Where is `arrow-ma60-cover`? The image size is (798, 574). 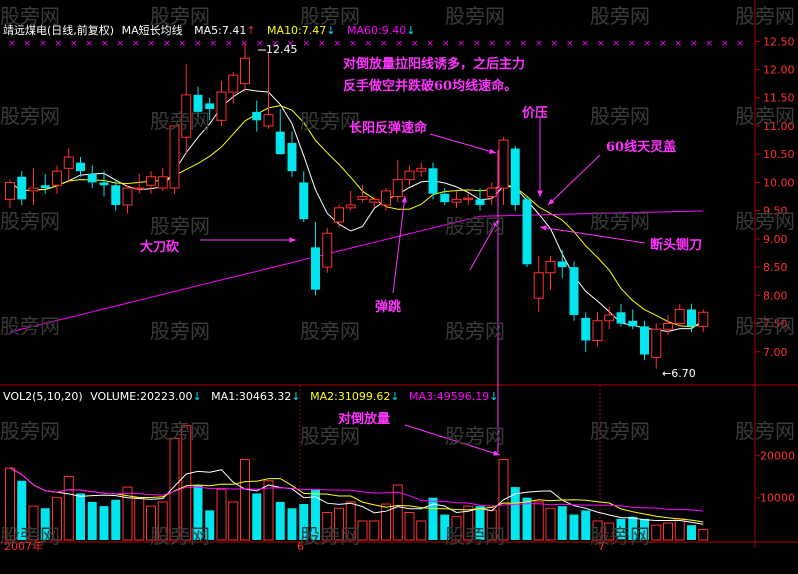
arrow-ma60-cover is located at coordinates (574, 180).